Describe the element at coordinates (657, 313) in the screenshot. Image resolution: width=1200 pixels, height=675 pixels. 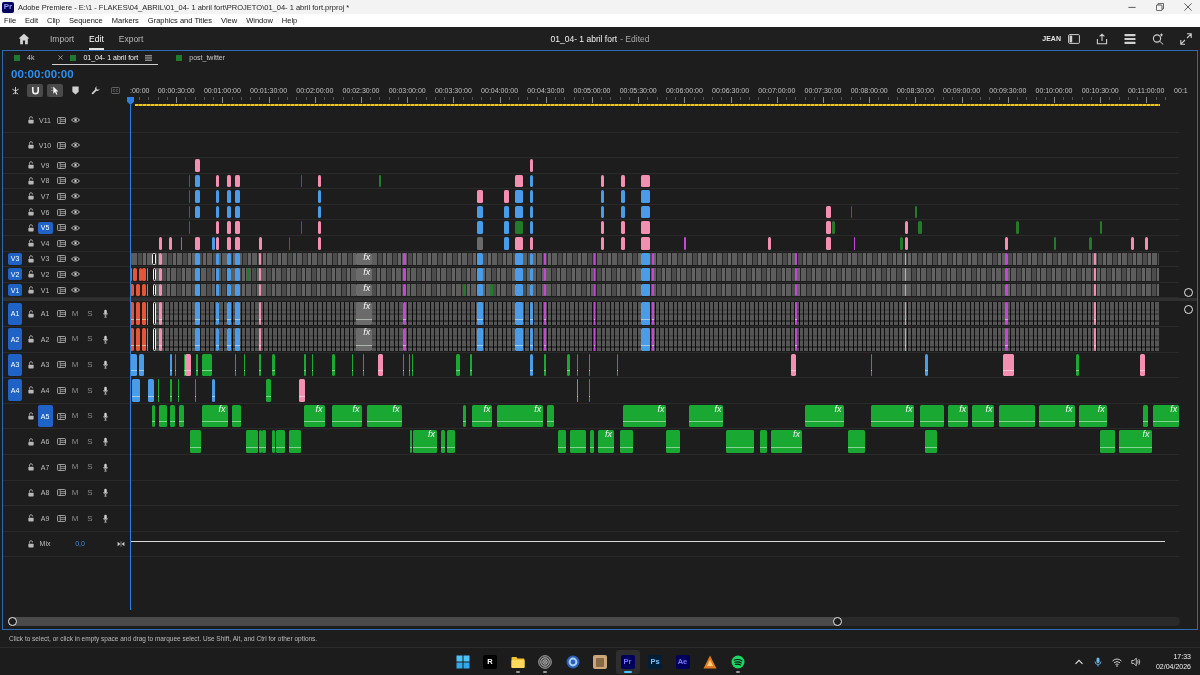
I see `audio-clip-strip` at that location.